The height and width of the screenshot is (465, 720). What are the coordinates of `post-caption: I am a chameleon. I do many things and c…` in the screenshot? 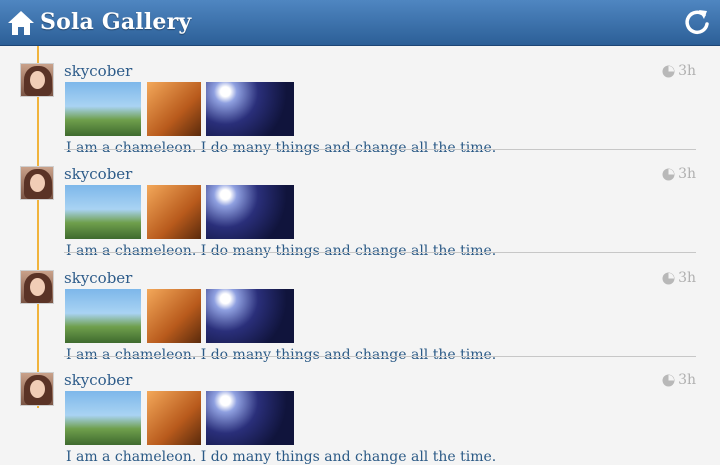 It's located at (281, 457).